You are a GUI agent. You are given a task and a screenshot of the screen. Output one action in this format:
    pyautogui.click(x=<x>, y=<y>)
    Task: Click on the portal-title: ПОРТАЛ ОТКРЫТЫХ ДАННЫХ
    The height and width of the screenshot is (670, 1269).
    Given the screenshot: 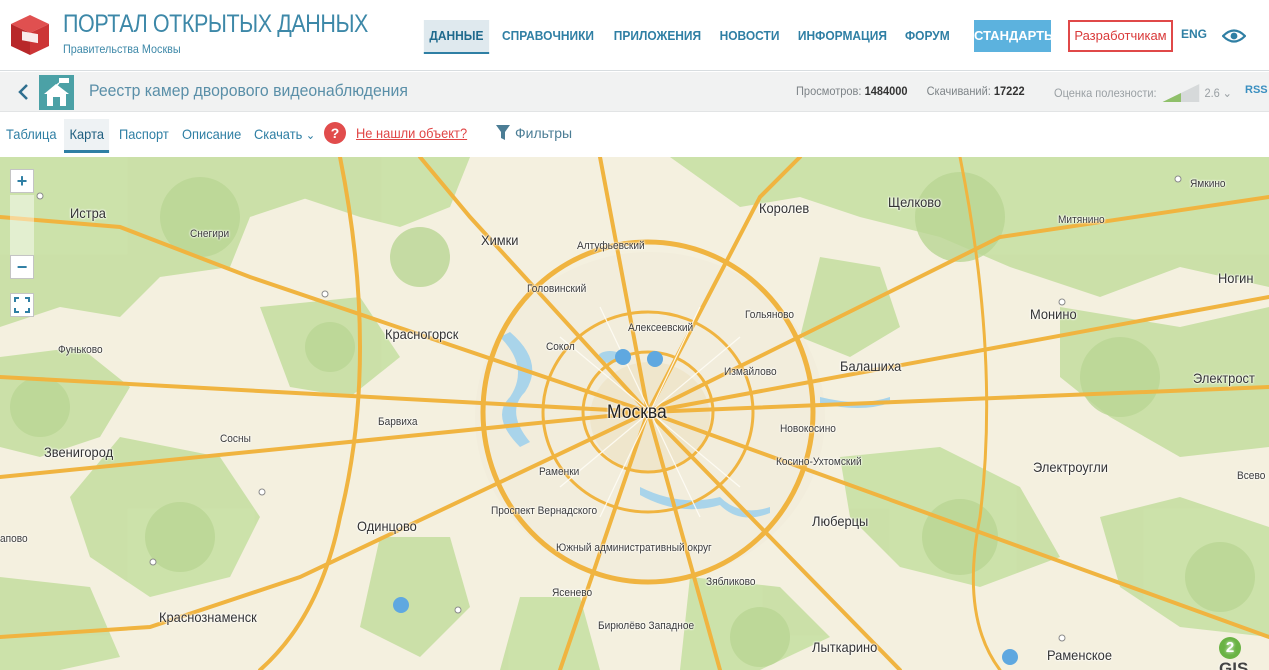 What is the action you would take?
    pyautogui.click(x=215, y=24)
    